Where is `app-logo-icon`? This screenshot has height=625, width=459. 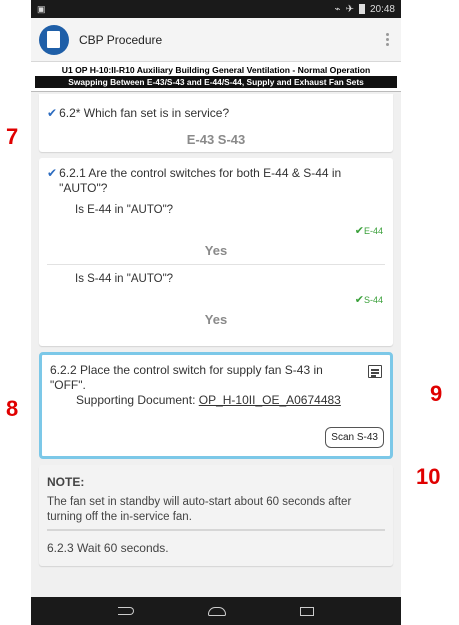
app-logo-icon is located at coordinates (54, 39).